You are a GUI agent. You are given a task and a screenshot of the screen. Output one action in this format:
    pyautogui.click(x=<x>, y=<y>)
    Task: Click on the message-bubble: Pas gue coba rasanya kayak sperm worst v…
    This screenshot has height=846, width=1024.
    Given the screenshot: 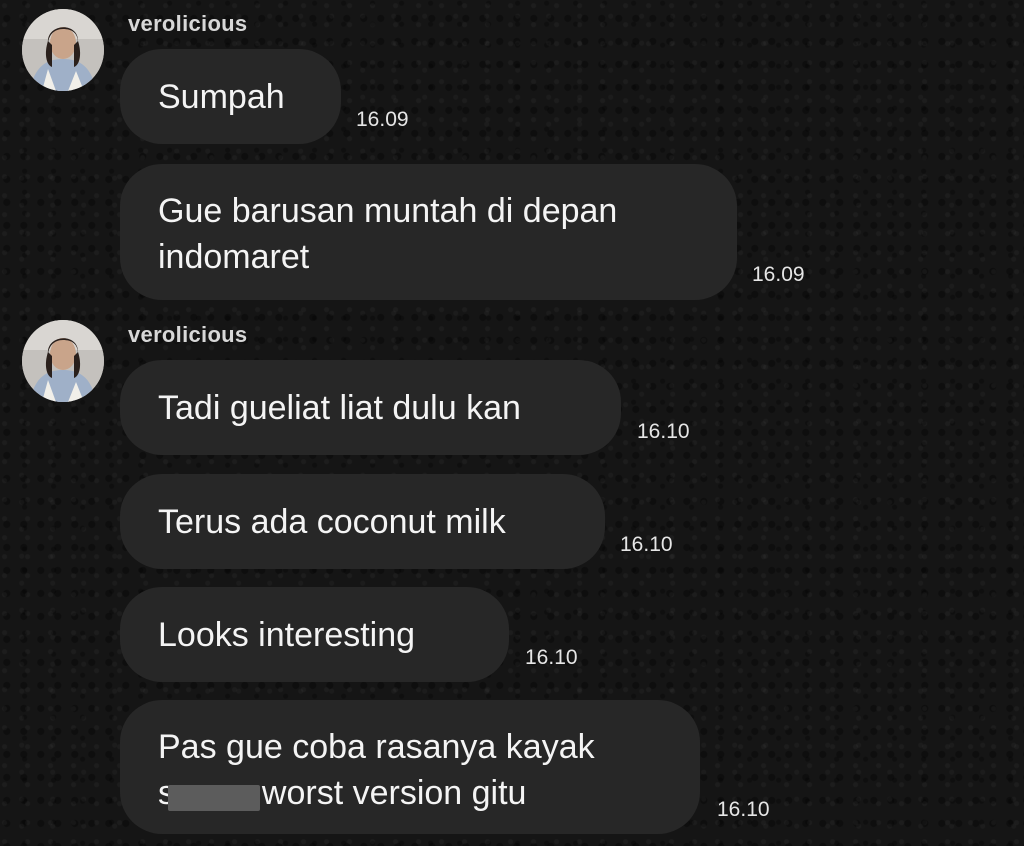 What is the action you would take?
    pyautogui.click(x=410, y=767)
    